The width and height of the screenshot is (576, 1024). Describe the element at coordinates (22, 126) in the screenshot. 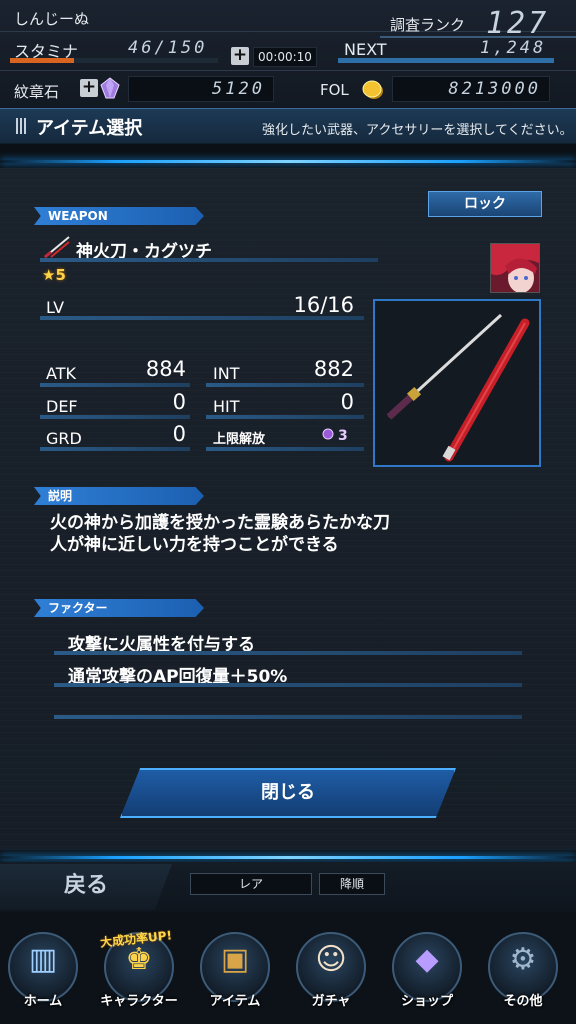

I see `header-stripes-icon` at that location.